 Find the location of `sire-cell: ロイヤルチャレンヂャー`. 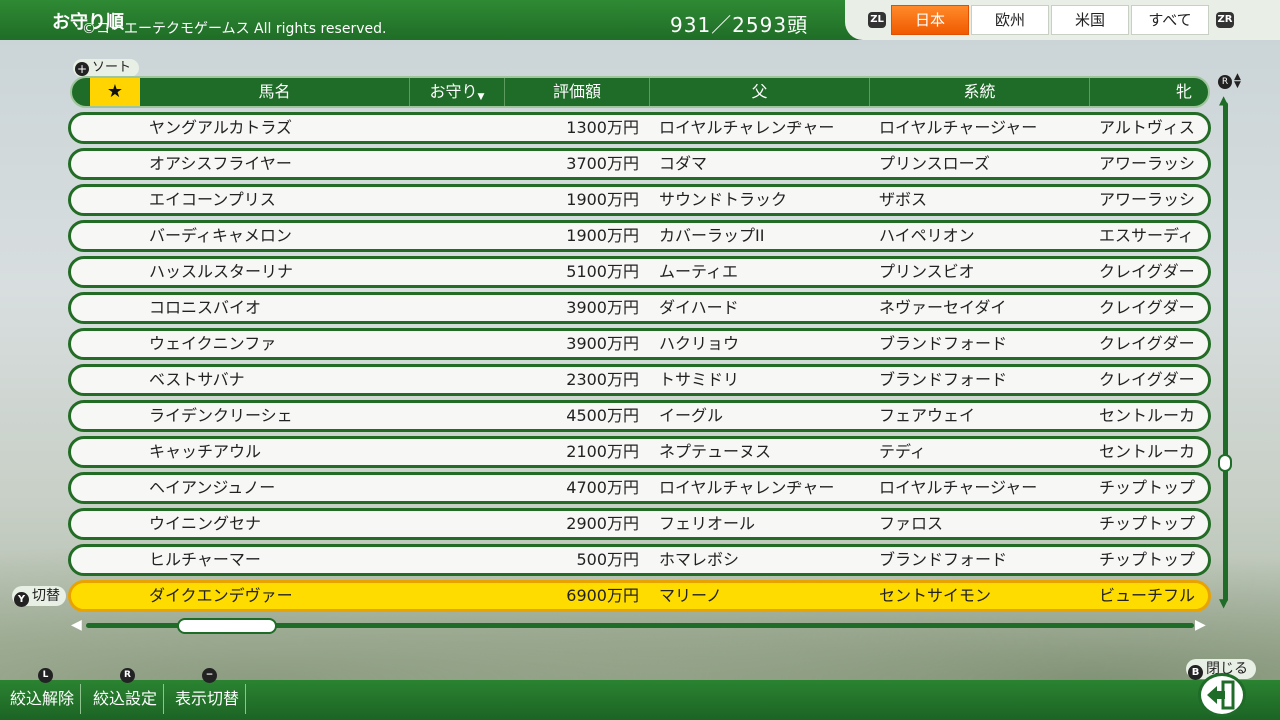

sire-cell: ロイヤルチャレンヂャー is located at coordinates (747, 487).